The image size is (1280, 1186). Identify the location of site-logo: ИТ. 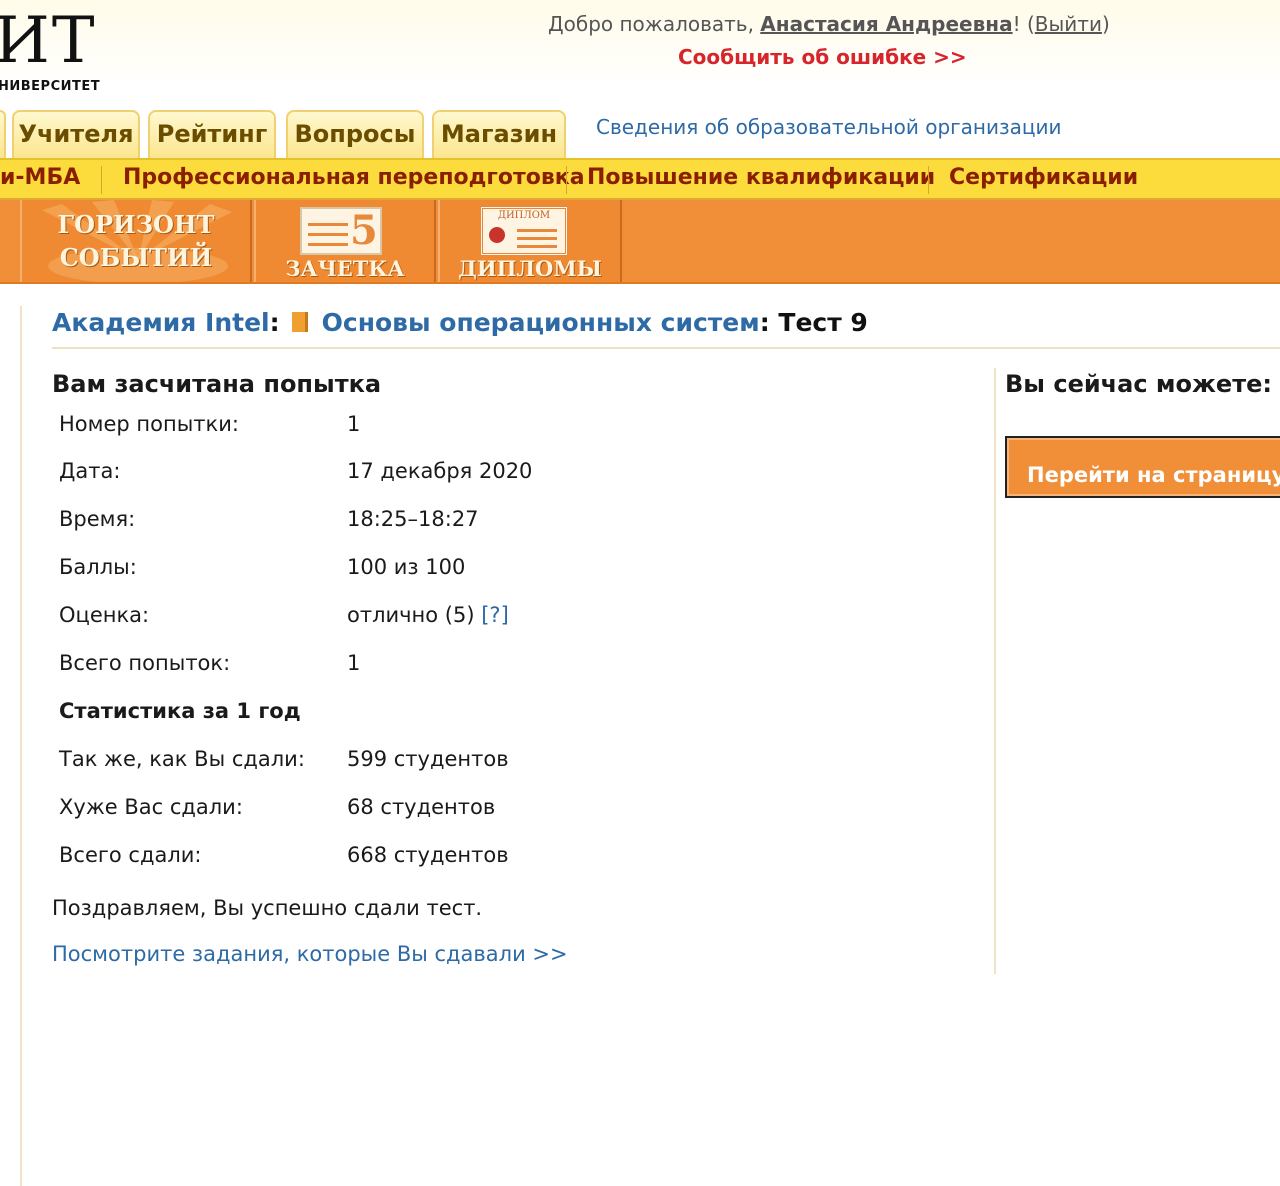
(48, 41).